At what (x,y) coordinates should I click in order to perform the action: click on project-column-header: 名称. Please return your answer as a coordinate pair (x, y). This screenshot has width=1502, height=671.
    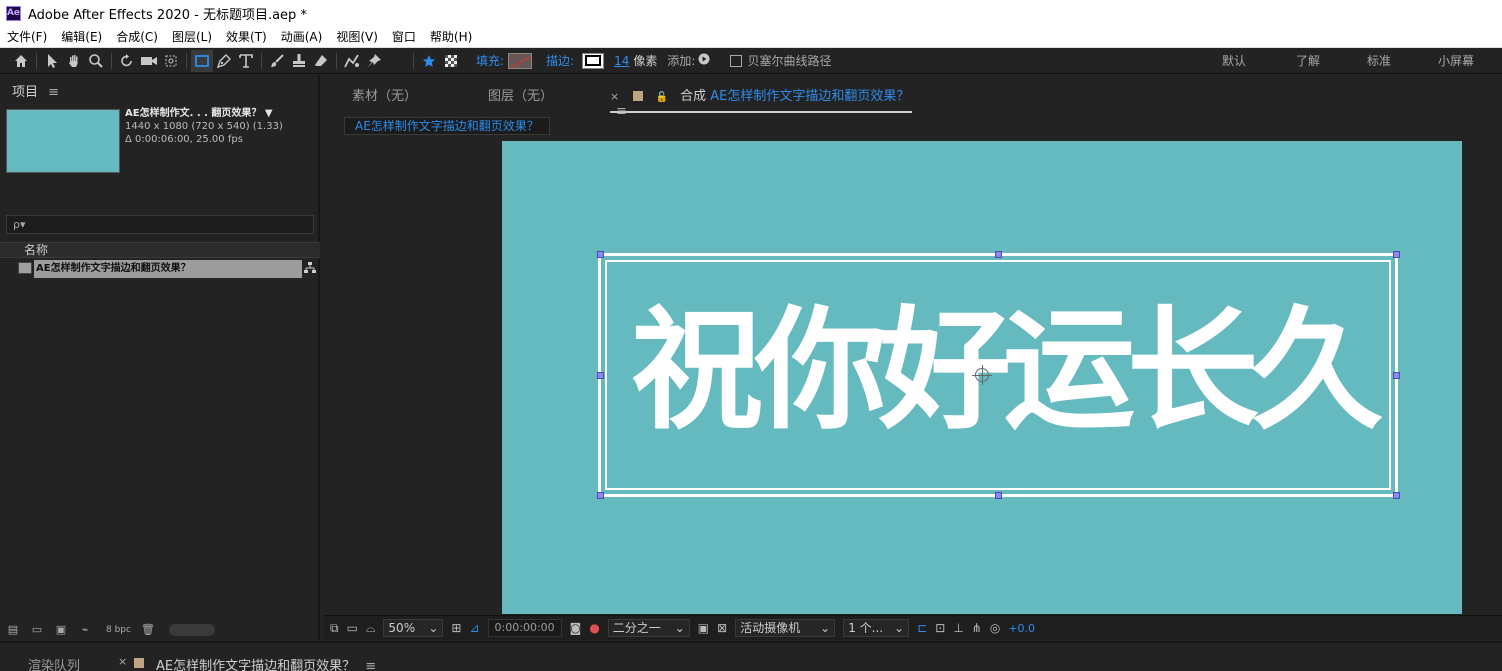
    Looking at the image, I should click on (160, 250).